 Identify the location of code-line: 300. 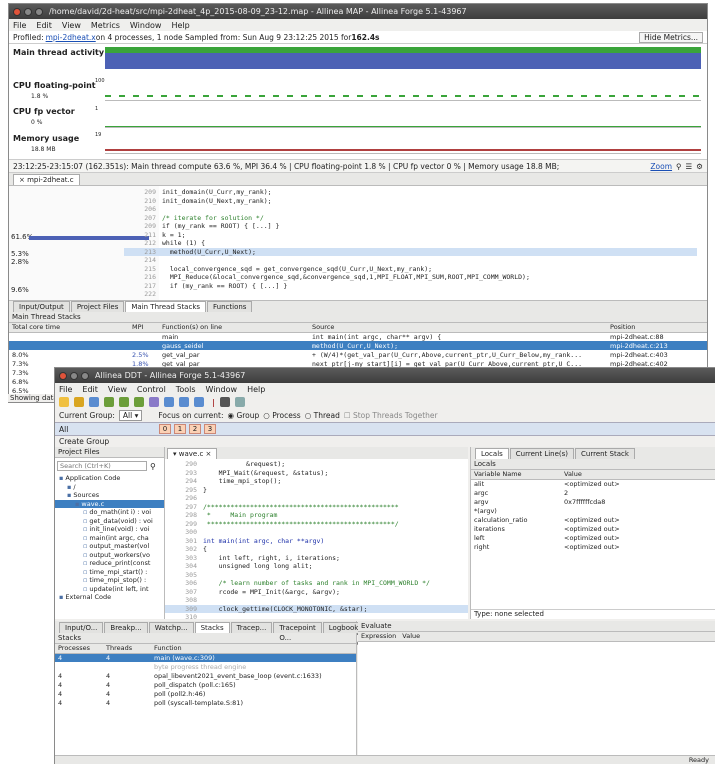
(316, 532).